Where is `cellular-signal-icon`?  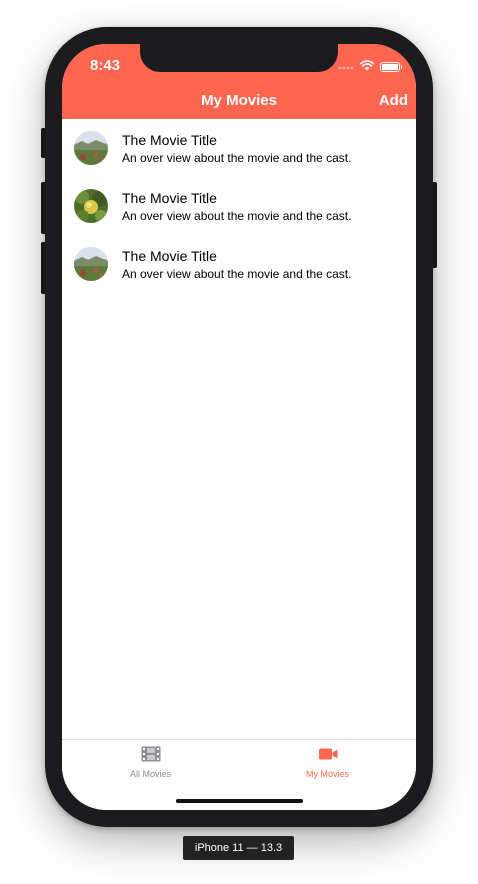 cellular-signal-icon is located at coordinates (346, 67).